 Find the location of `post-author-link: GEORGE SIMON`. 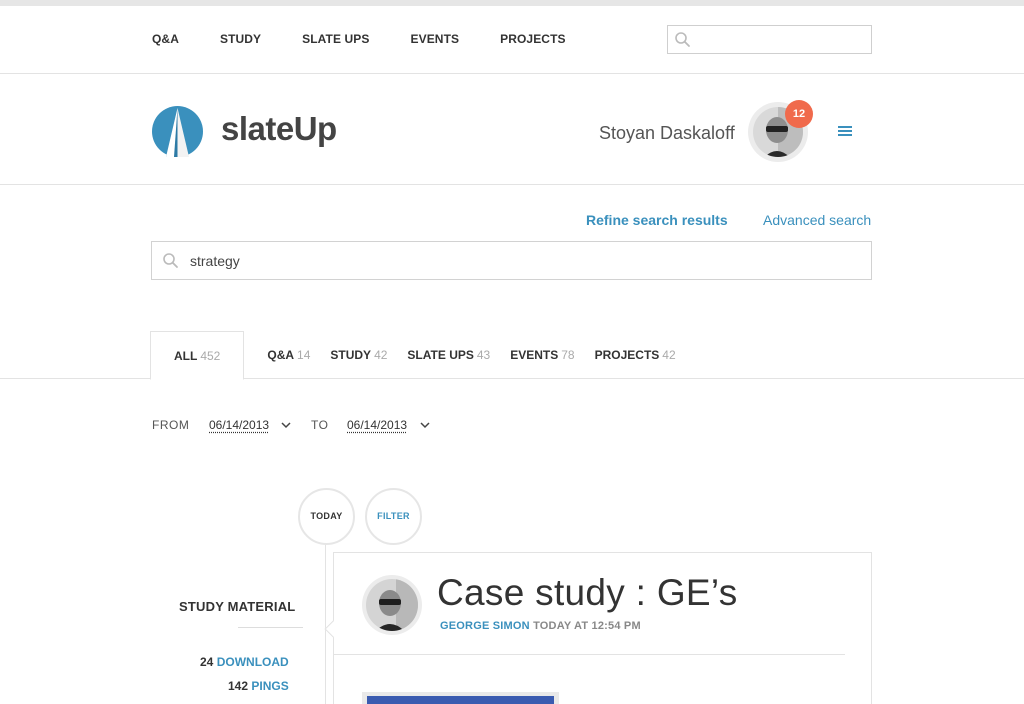

post-author-link: GEORGE SIMON is located at coordinates (485, 626).